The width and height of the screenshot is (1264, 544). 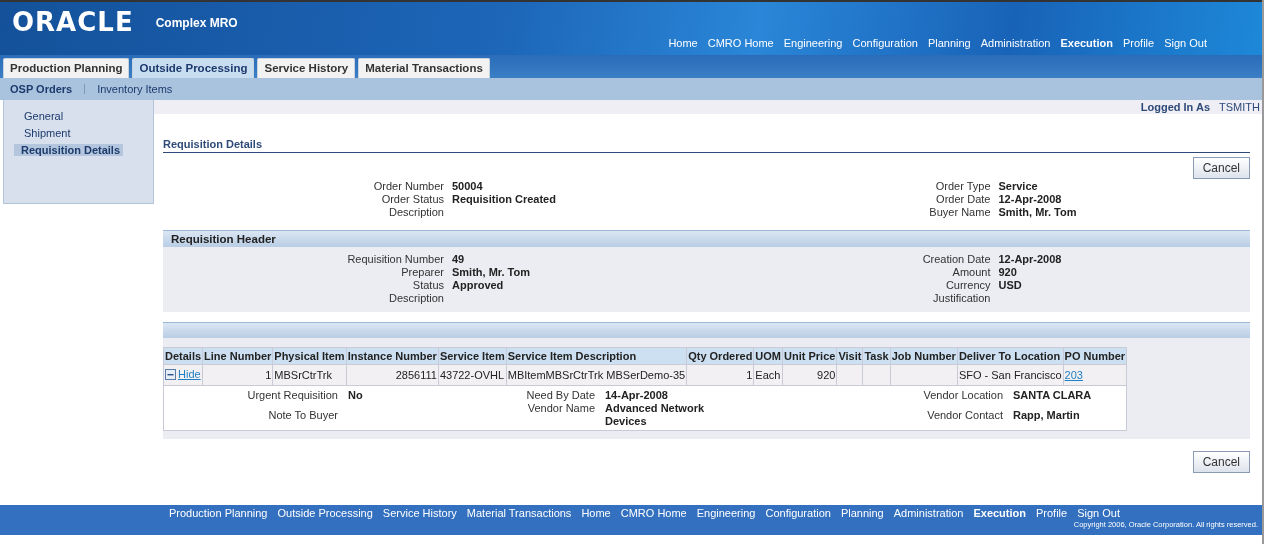 I want to click on footer-nav-link: Execution, so click(x=999, y=513).